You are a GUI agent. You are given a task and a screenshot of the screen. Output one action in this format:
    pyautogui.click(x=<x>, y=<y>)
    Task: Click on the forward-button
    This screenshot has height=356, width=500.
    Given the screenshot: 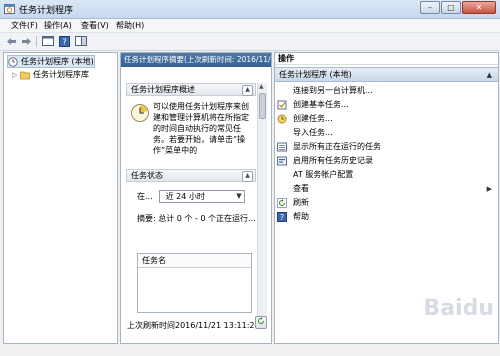 What is the action you would take?
    pyautogui.click(x=26, y=41)
    